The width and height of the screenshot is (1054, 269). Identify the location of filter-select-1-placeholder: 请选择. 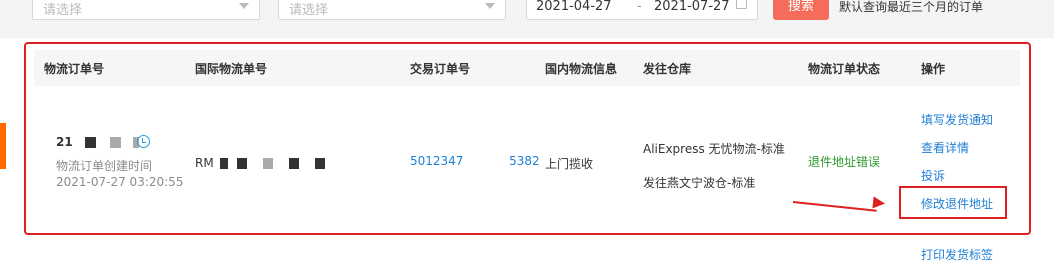
(63, 10).